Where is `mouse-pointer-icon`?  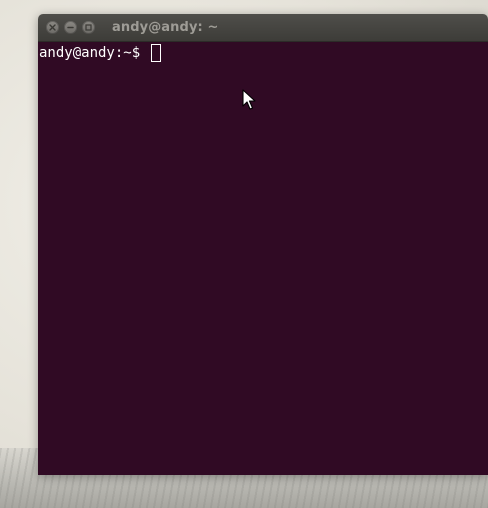
mouse-pointer-icon is located at coordinates (249, 100).